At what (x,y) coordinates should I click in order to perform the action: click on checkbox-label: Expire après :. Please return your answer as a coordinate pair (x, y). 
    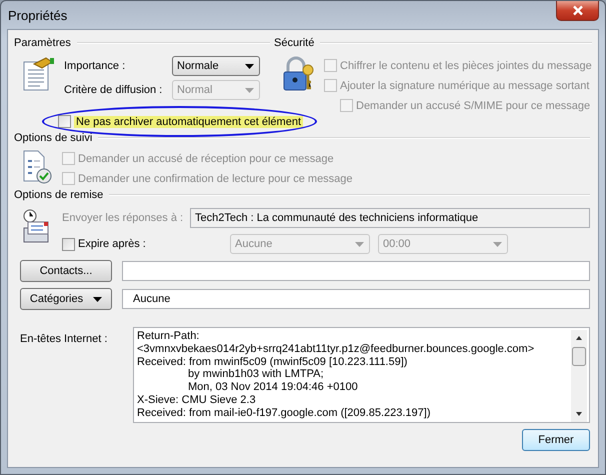
    Looking at the image, I should click on (112, 244).